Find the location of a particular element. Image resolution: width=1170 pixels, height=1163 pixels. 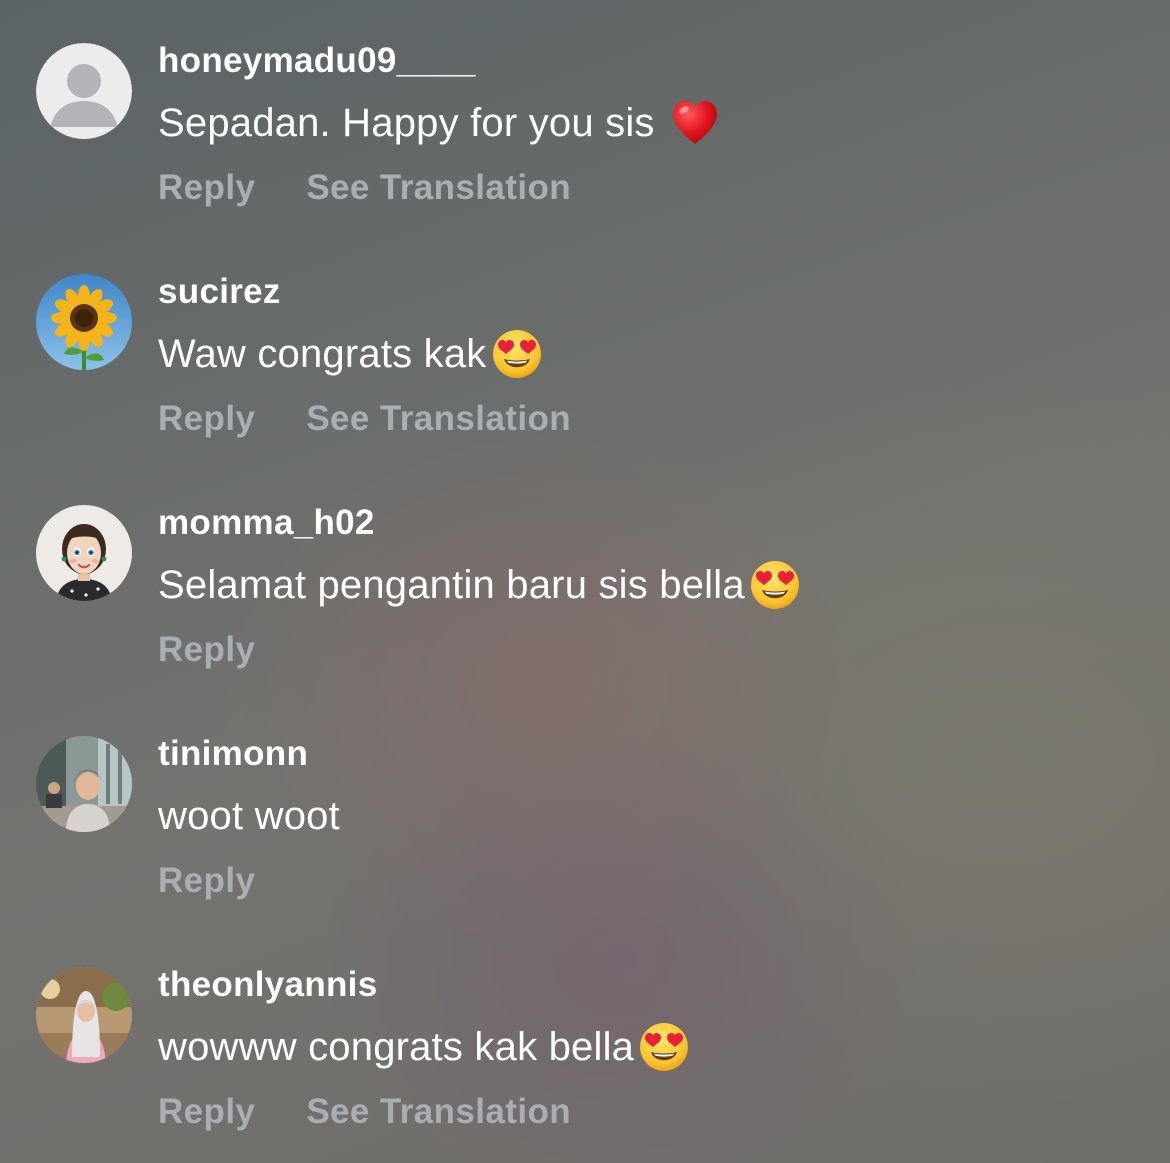

default-avatar-icon is located at coordinates (84, 91).